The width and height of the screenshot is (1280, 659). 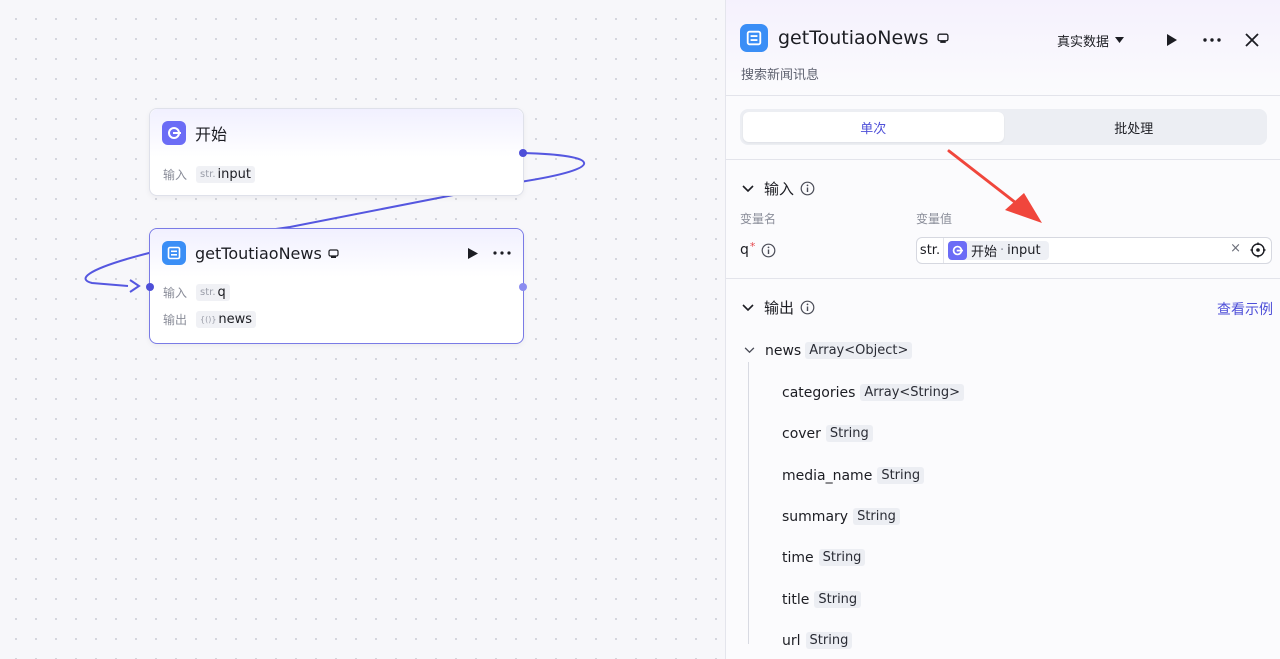 What do you see at coordinates (758, 248) in the screenshot?
I see `input-var-name: q *` at bounding box center [758, 248].